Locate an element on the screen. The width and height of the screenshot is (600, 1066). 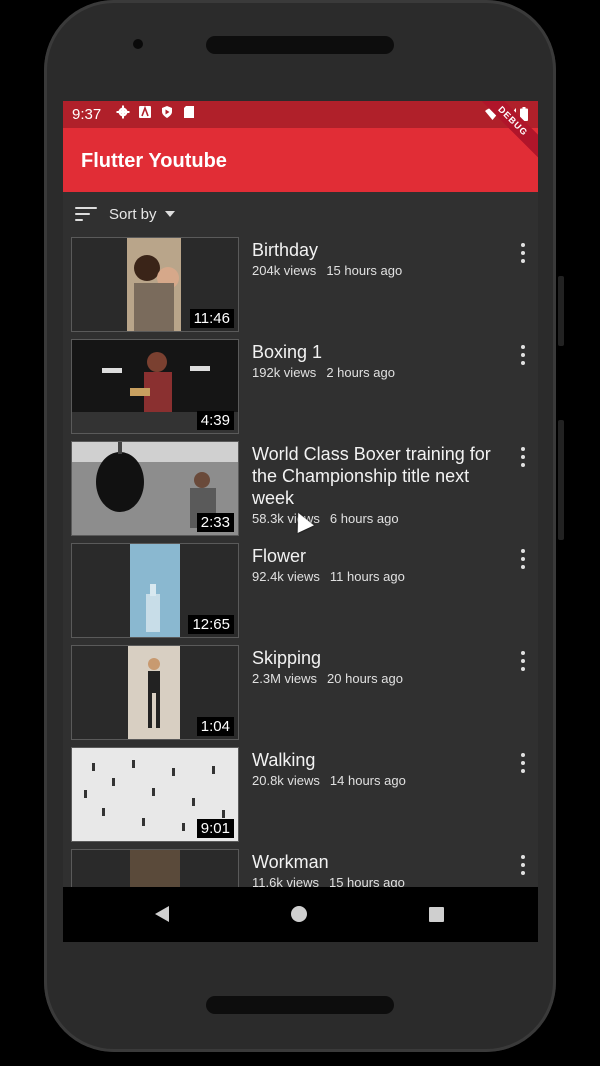
video-thumbnail: 1:04 is located at coordinates (155, 692).